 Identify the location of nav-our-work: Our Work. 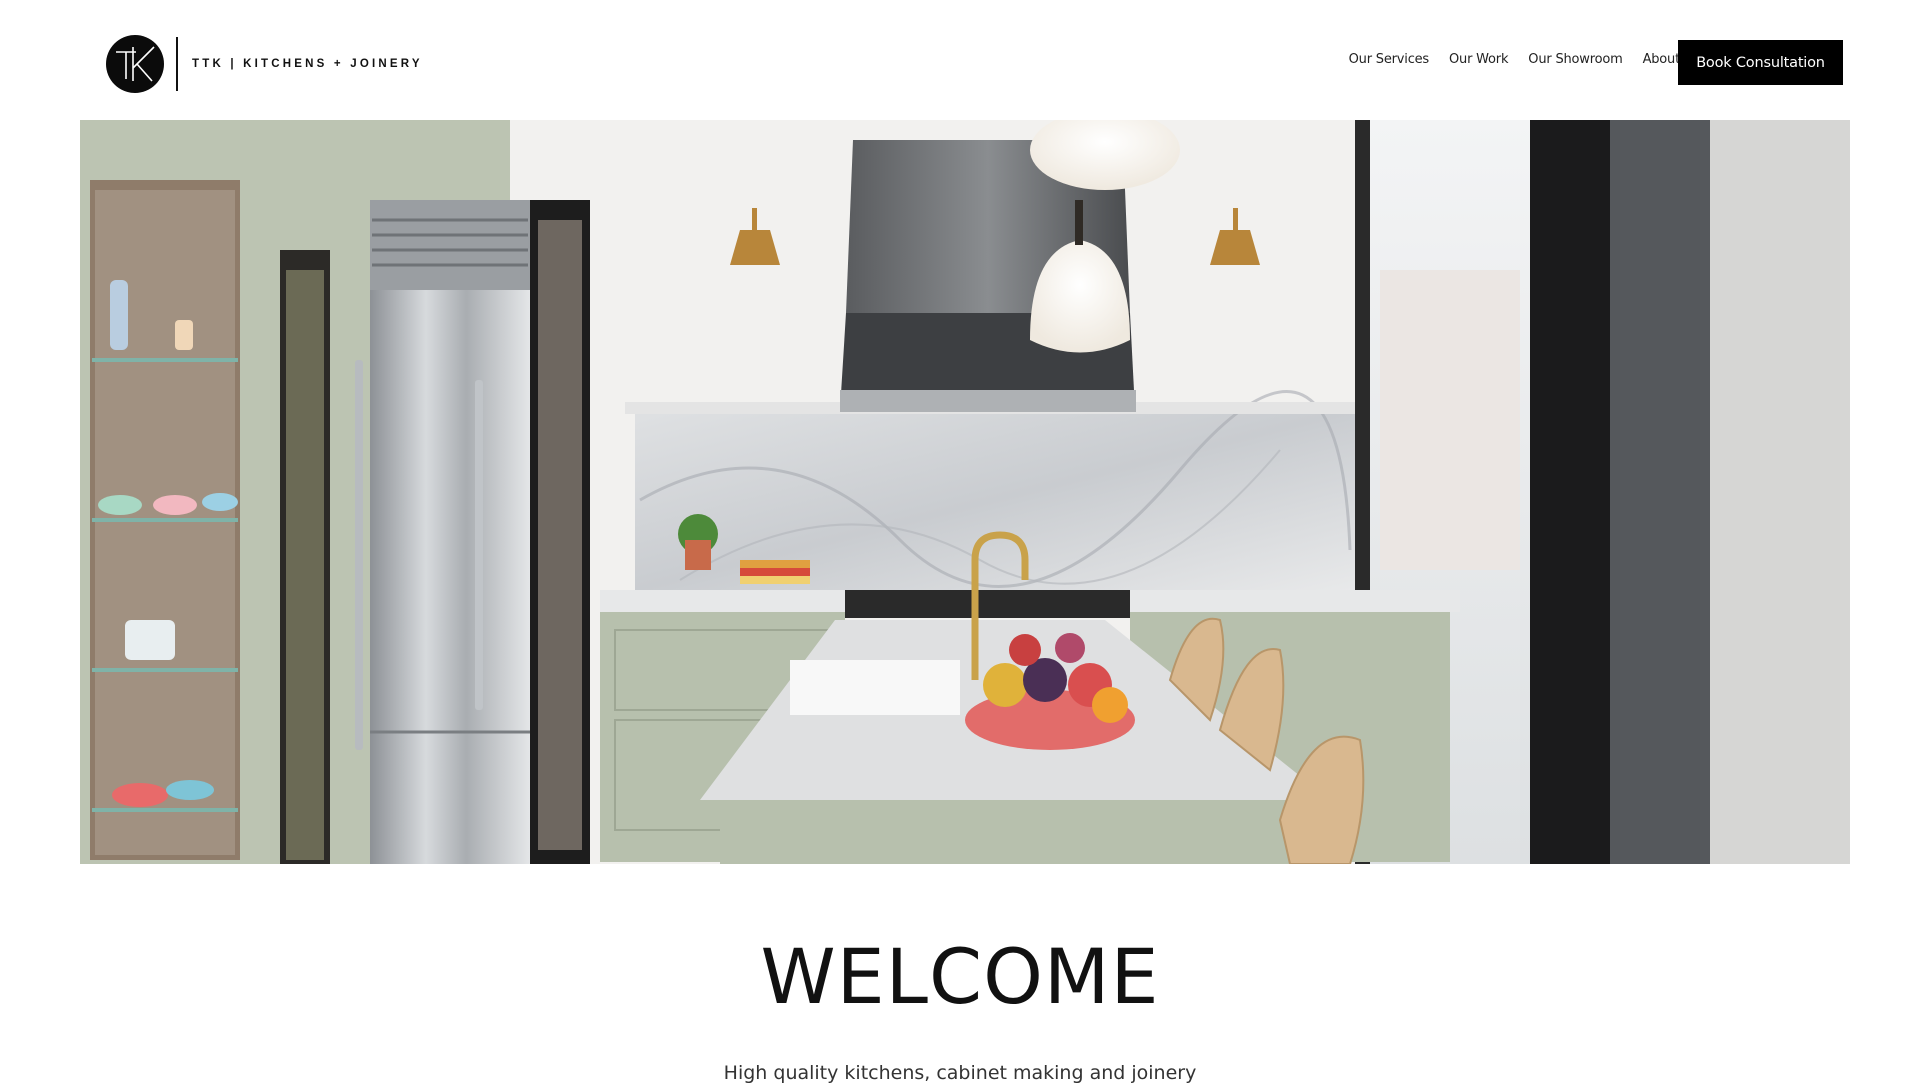
(1478, 59).